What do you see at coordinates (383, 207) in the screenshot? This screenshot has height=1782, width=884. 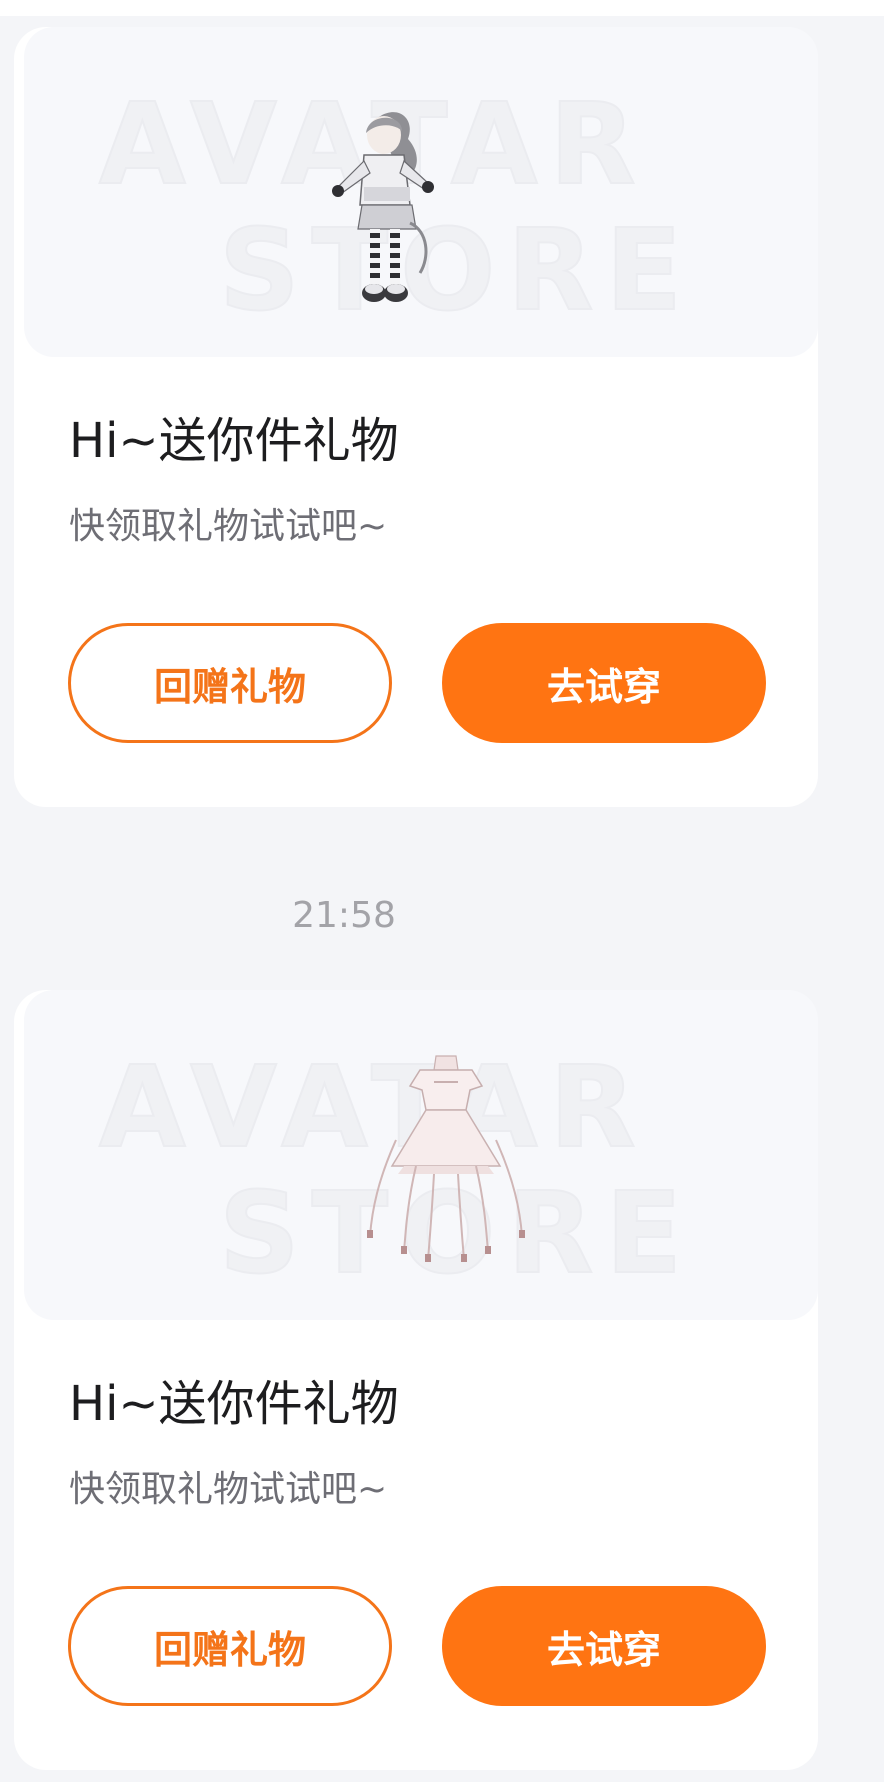 I see `avatar-girl-outfit-icon` at bounding box center [383, 207].